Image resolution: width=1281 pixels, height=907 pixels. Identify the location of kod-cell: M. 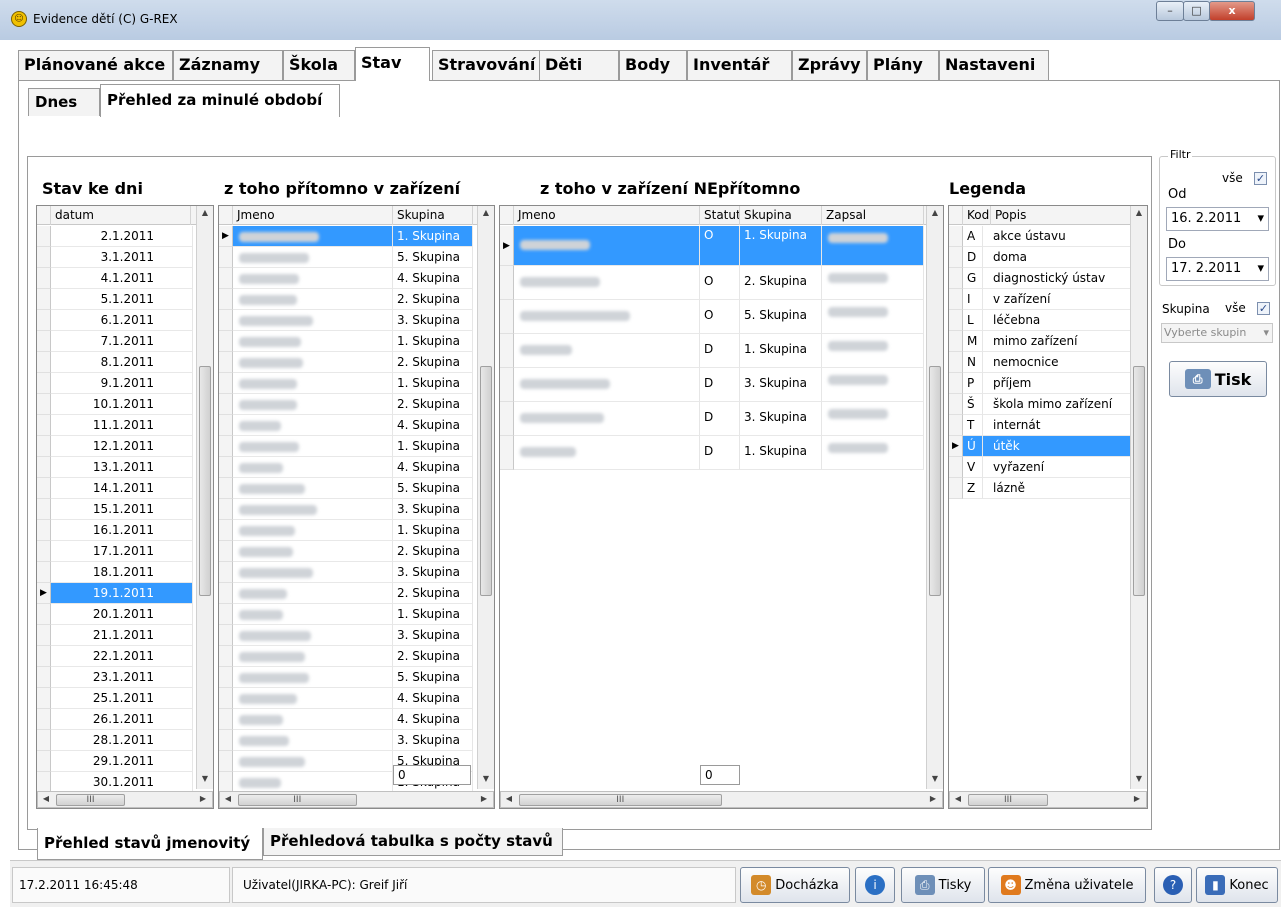
(973, 341).